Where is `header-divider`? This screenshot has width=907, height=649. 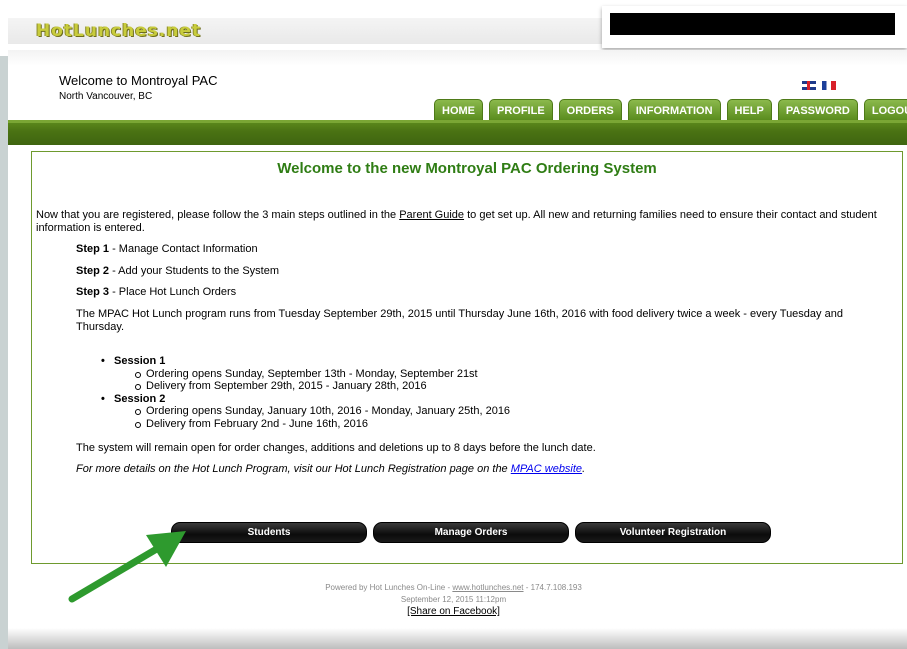
header-divider is located at coordinates (457, 58).